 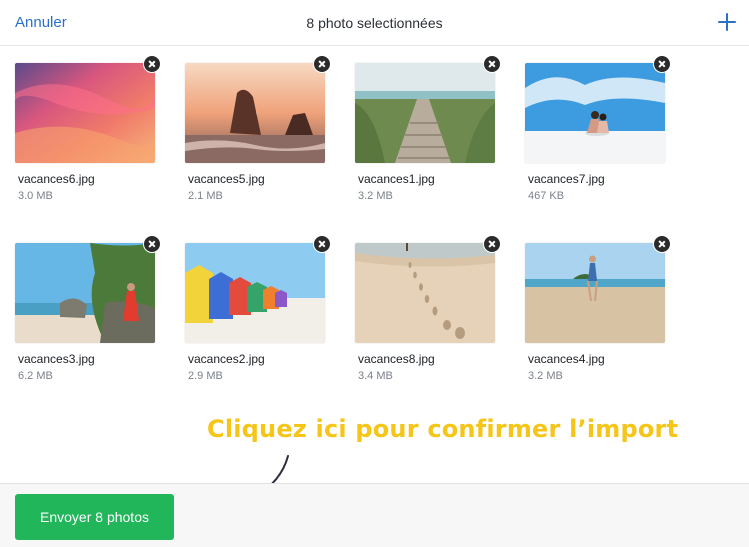 I want to click on photo-filesize: 3.4 MB, so click(x=375, y=376).